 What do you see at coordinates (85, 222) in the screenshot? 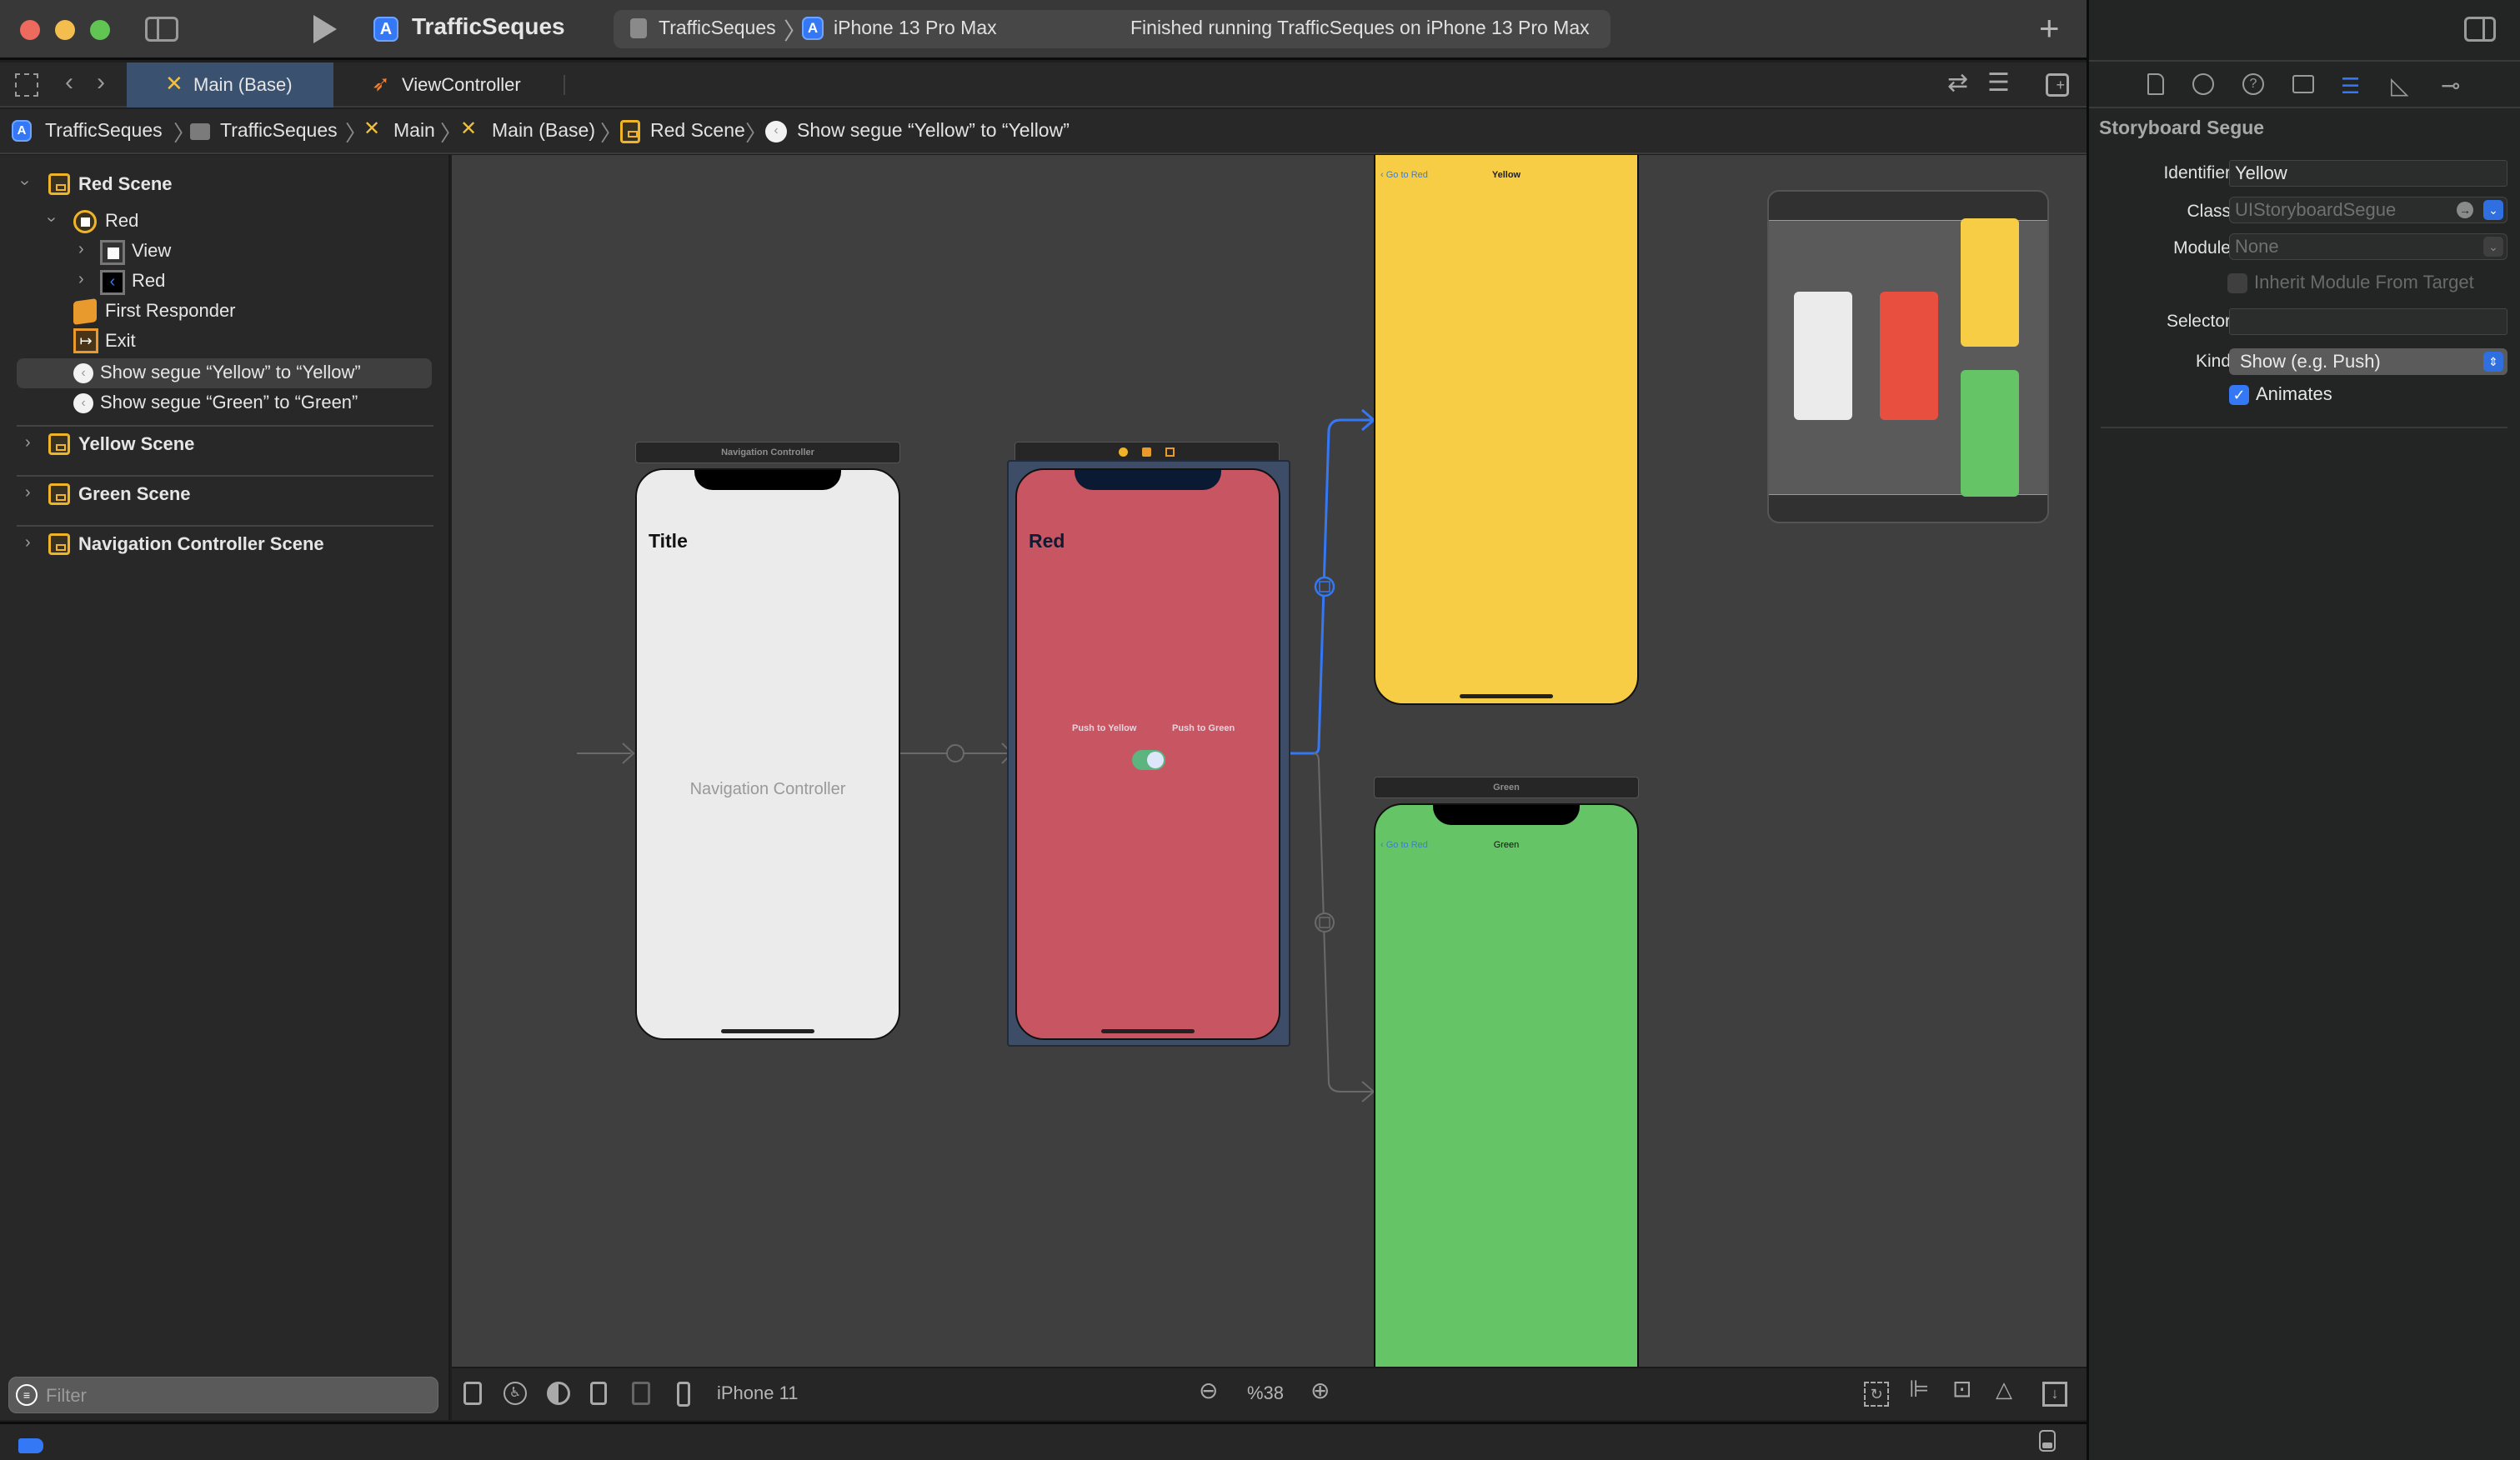
I see `view-controller-icon` at bounding box center [85, 222].